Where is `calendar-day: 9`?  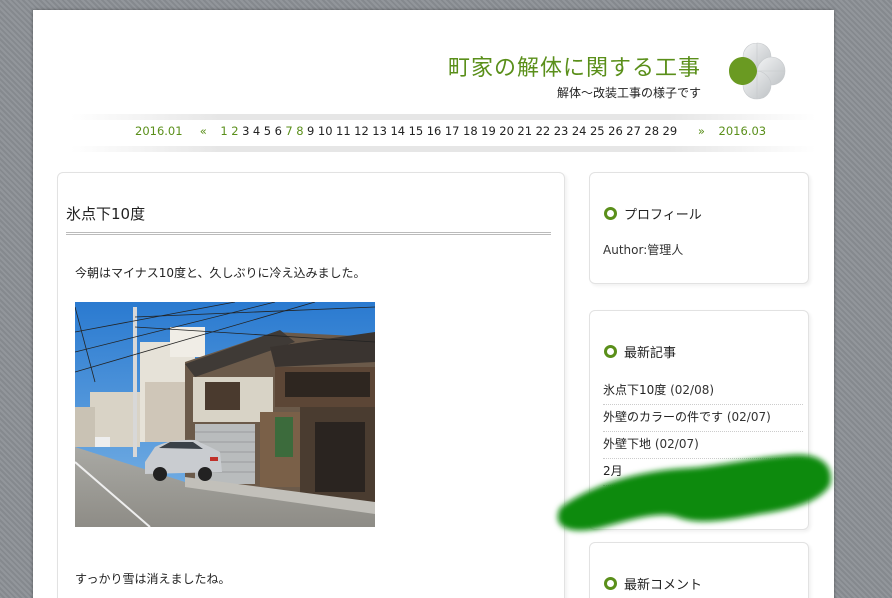
calendar-day: 9 is located at coordinates (311, 131).